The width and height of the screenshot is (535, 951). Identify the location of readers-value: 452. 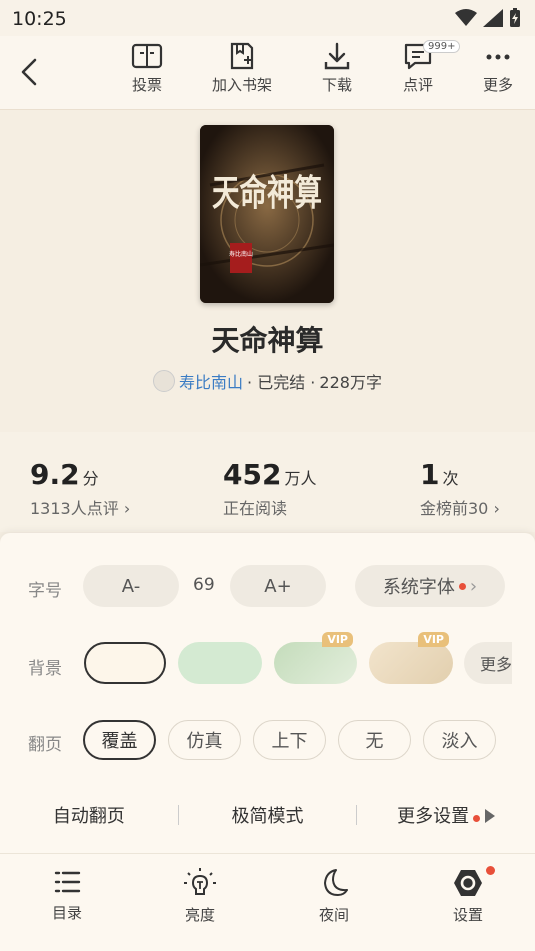
(252, 474).